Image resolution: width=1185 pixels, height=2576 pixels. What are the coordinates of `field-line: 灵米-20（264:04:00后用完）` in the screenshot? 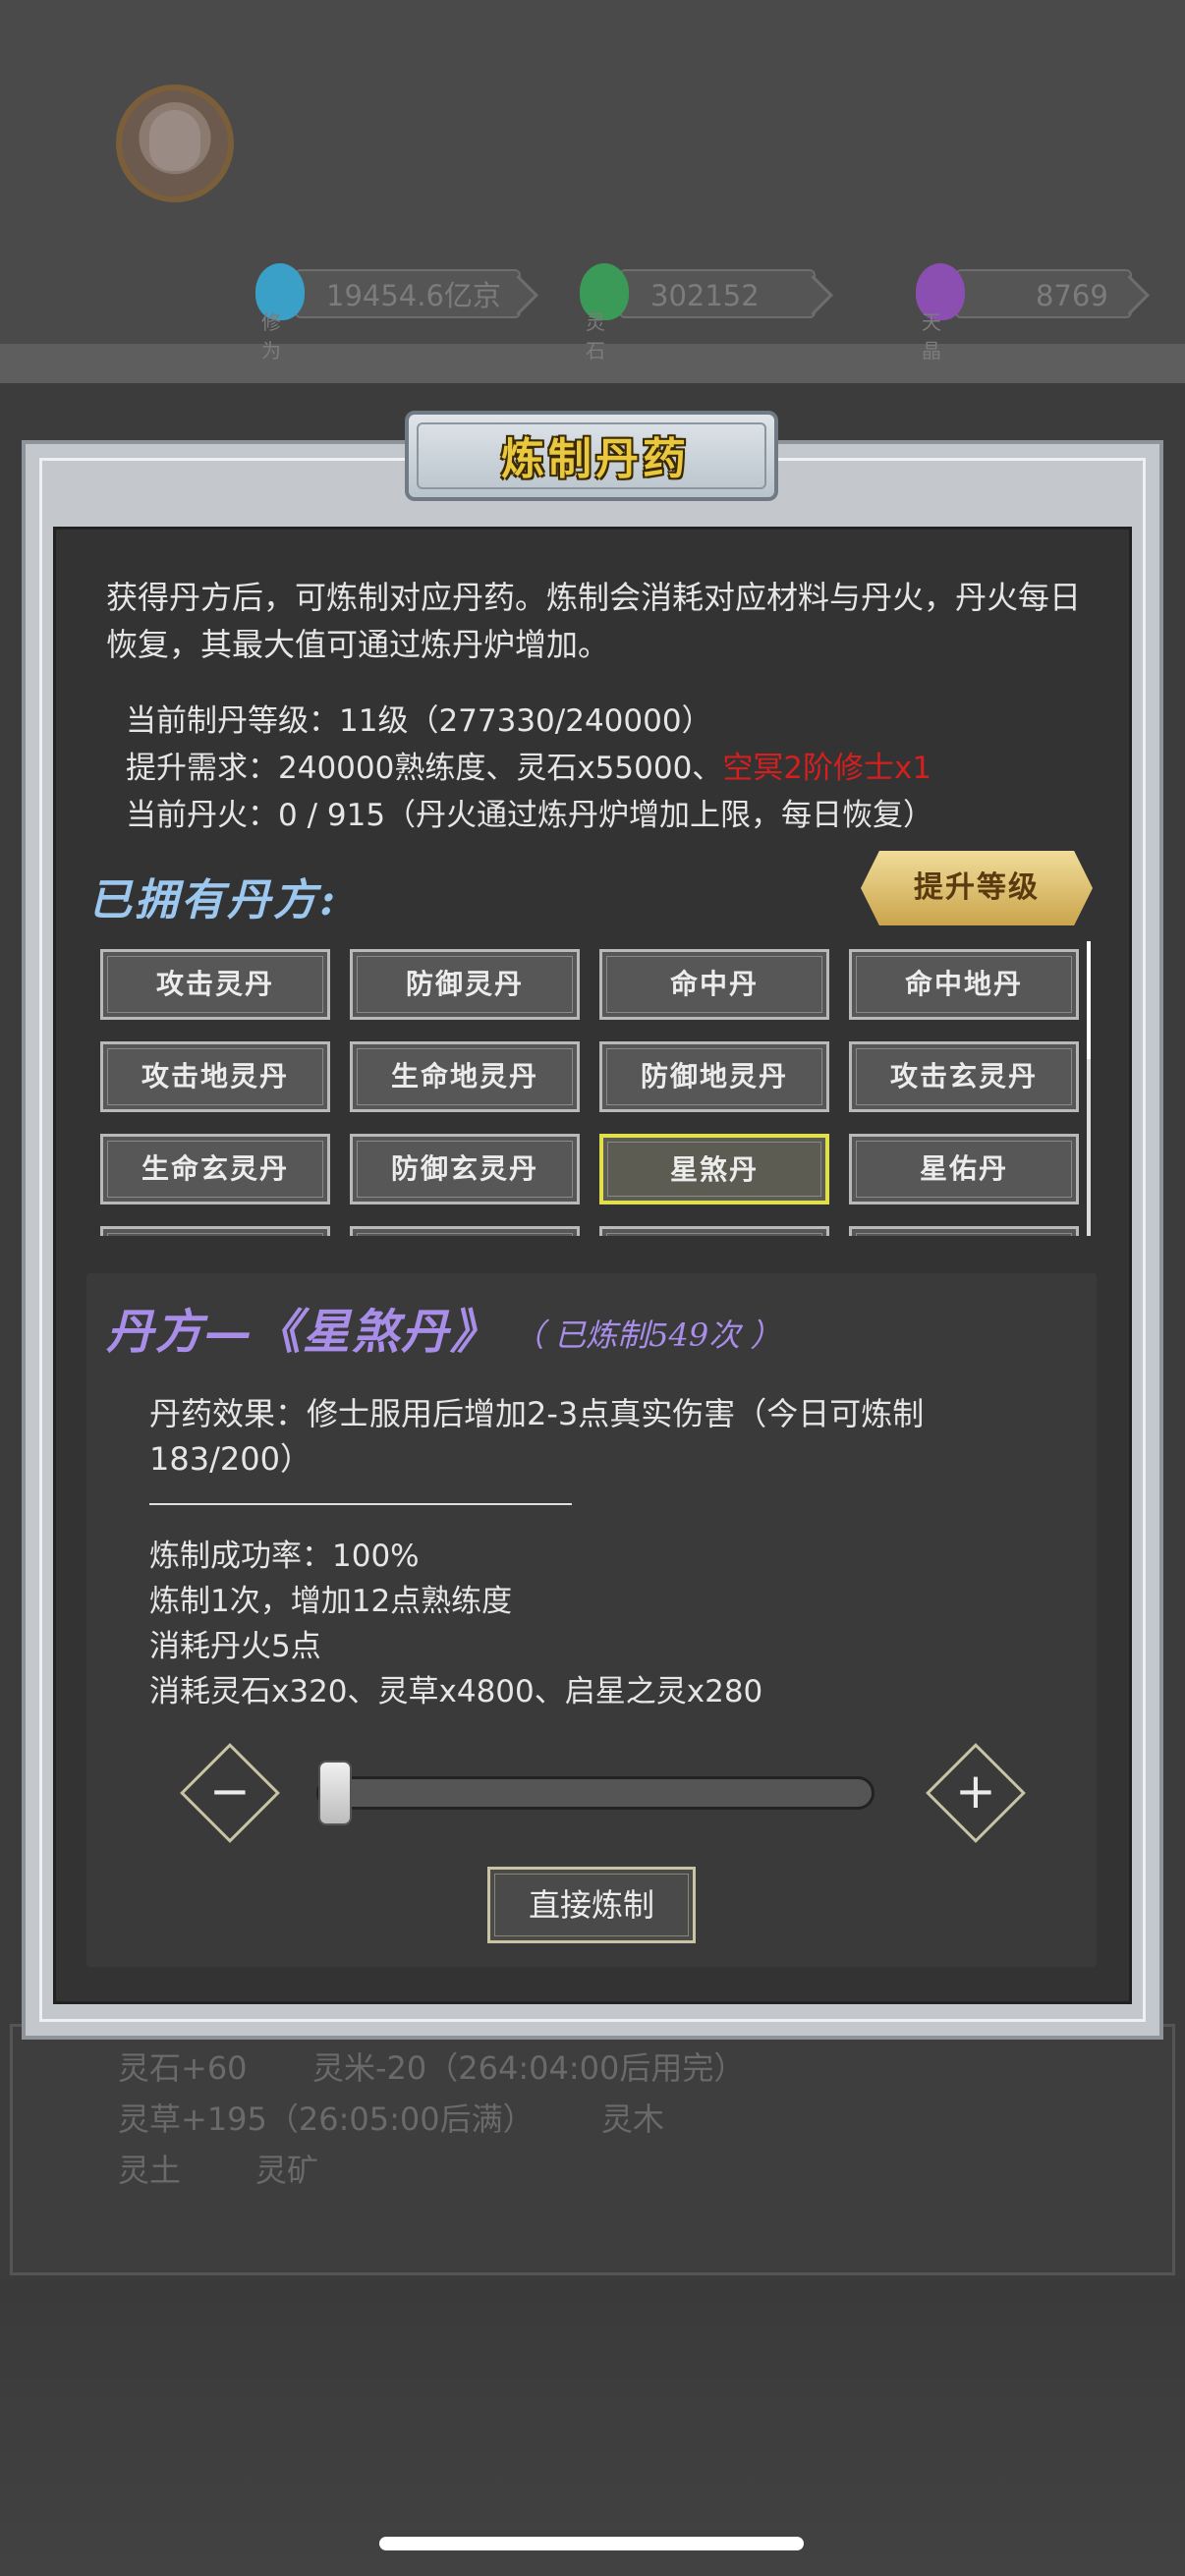 It's located at (529, 2068).